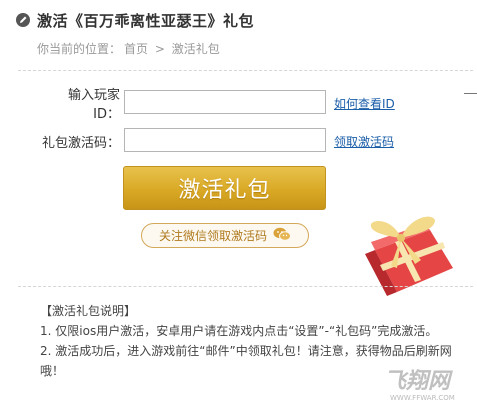  Describe the element at coordinates (225, 102) in the screenshot. I see `player-id-input` at that location.